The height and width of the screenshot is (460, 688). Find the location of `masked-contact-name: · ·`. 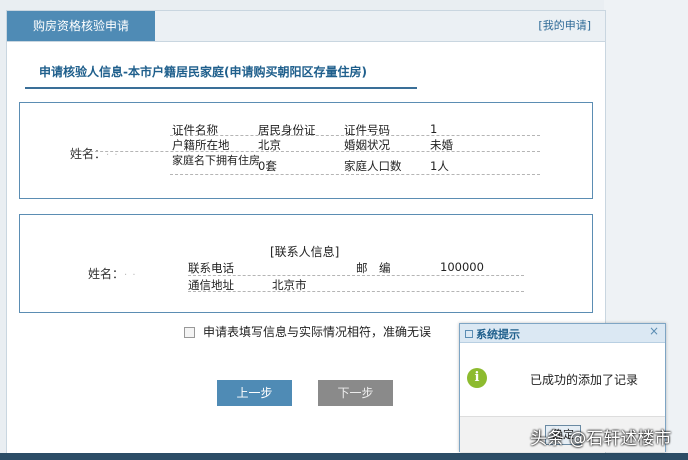

masked-contact-name: · · is located at coordinates (130, 275).